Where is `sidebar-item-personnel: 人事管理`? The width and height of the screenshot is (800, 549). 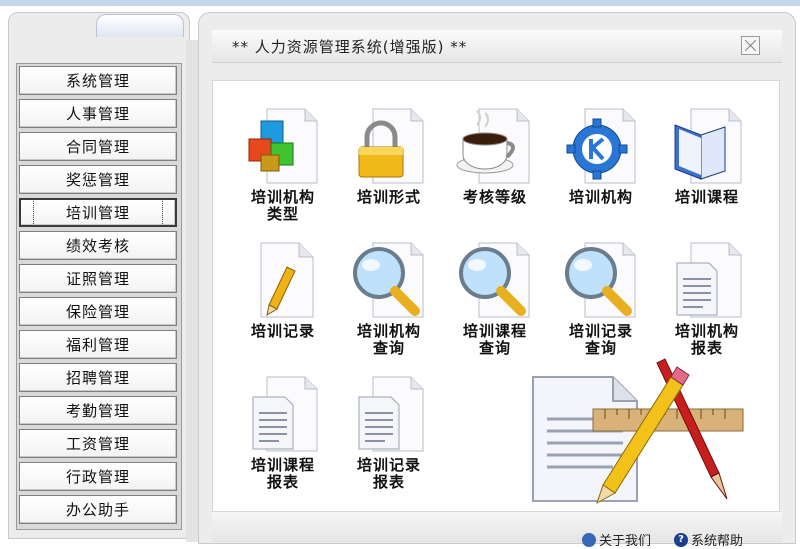 sidebar-item-personnel: 人事管理 is located at coordinates (98, 113).